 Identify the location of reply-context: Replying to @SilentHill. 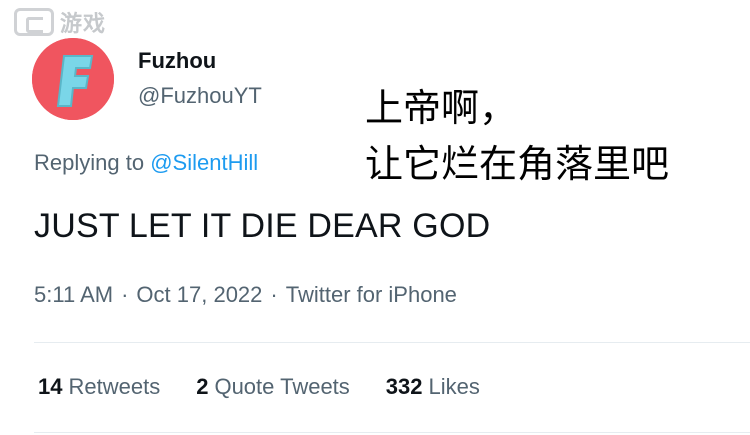
(146, 163).